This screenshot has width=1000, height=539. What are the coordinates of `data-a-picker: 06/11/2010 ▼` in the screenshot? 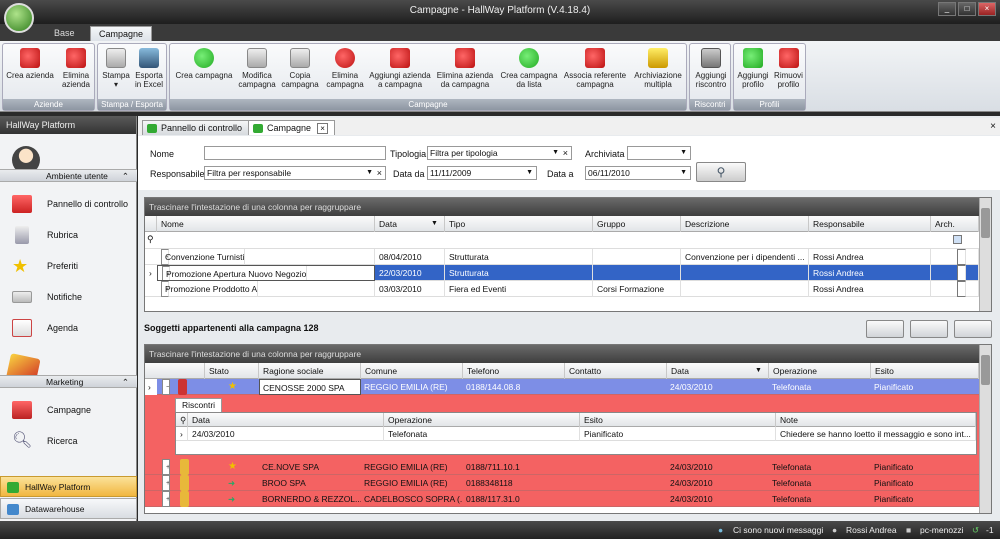 It's located at (638, 173).